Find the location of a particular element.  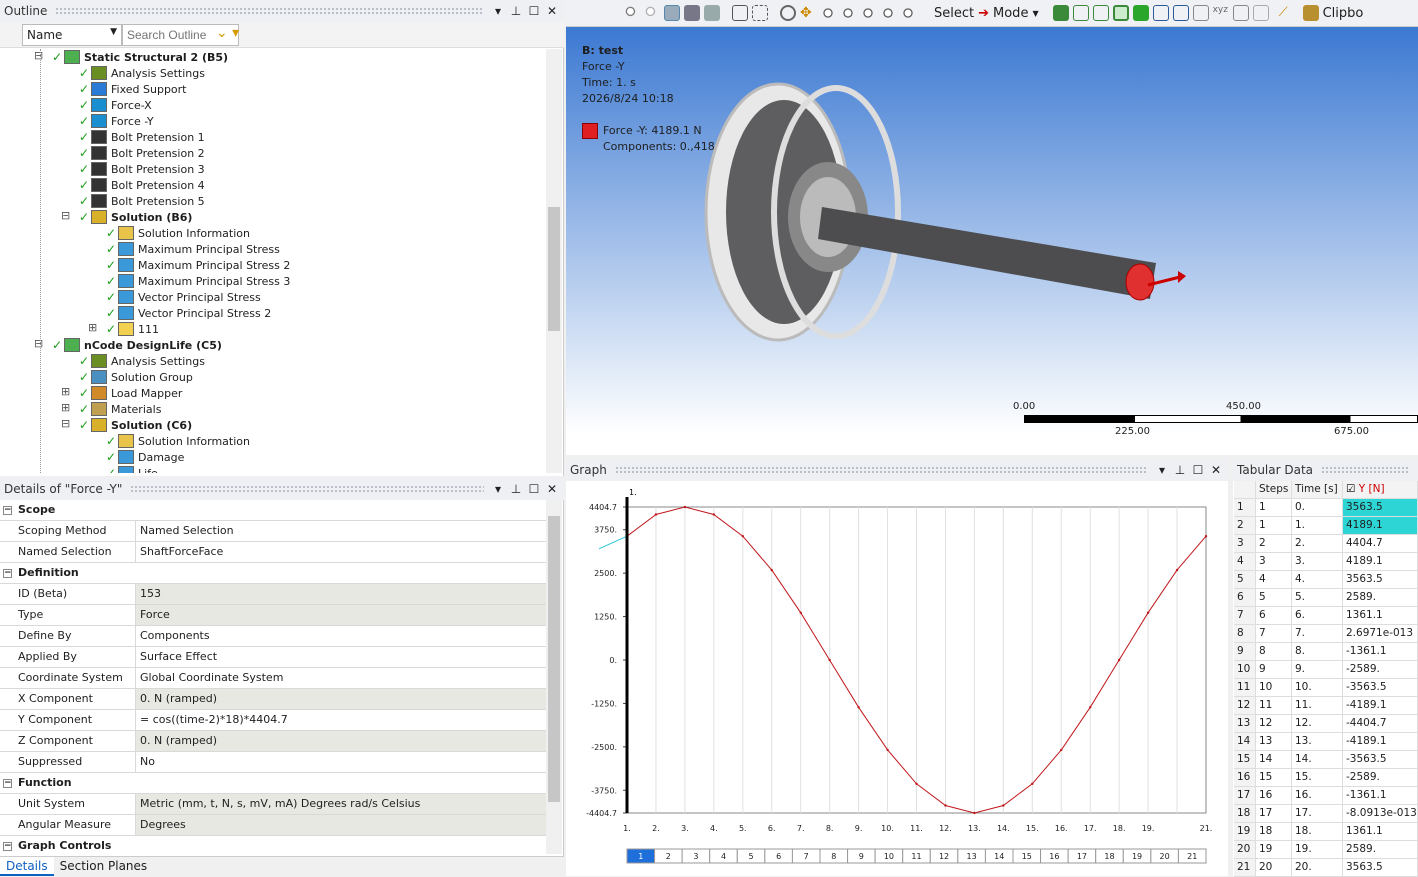

property-value: Global Coordinate System is located at coordinates (341, 678).